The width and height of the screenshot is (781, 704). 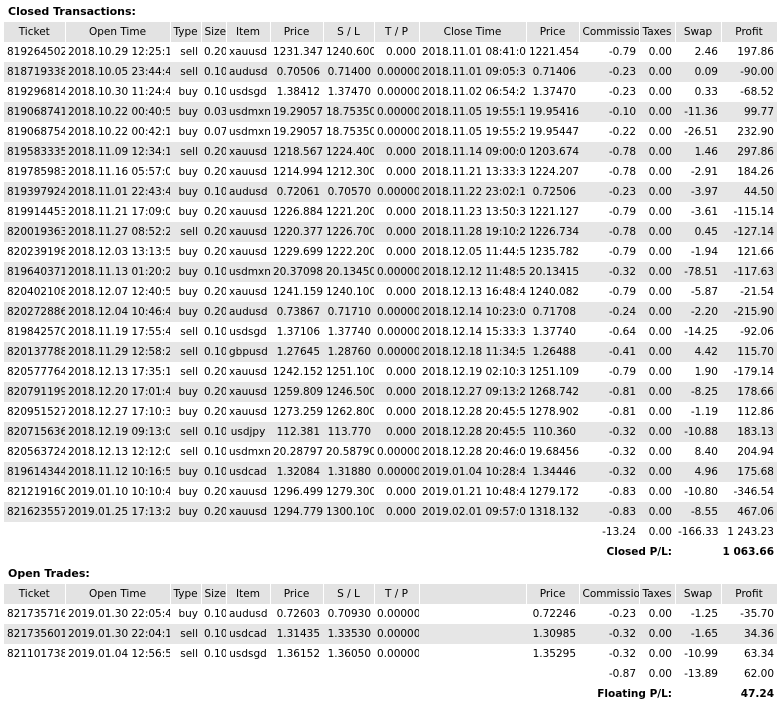 I want to click on column-header-stop-loss: S / L, so click(x=349, y=594).